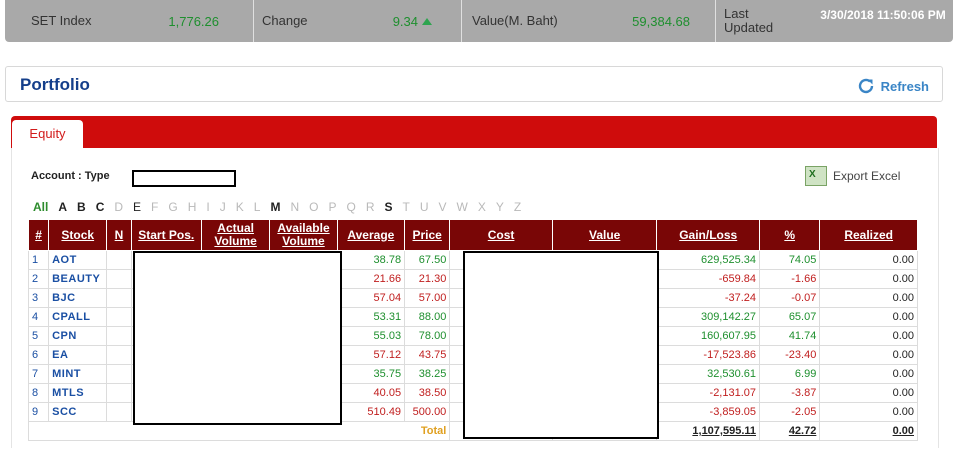 This screenshot has height=466, width=971. What do you see at coordinates (314, 207) in the screenshot?
I see `filter-letter-o: O` at bounding box center [314, 207].